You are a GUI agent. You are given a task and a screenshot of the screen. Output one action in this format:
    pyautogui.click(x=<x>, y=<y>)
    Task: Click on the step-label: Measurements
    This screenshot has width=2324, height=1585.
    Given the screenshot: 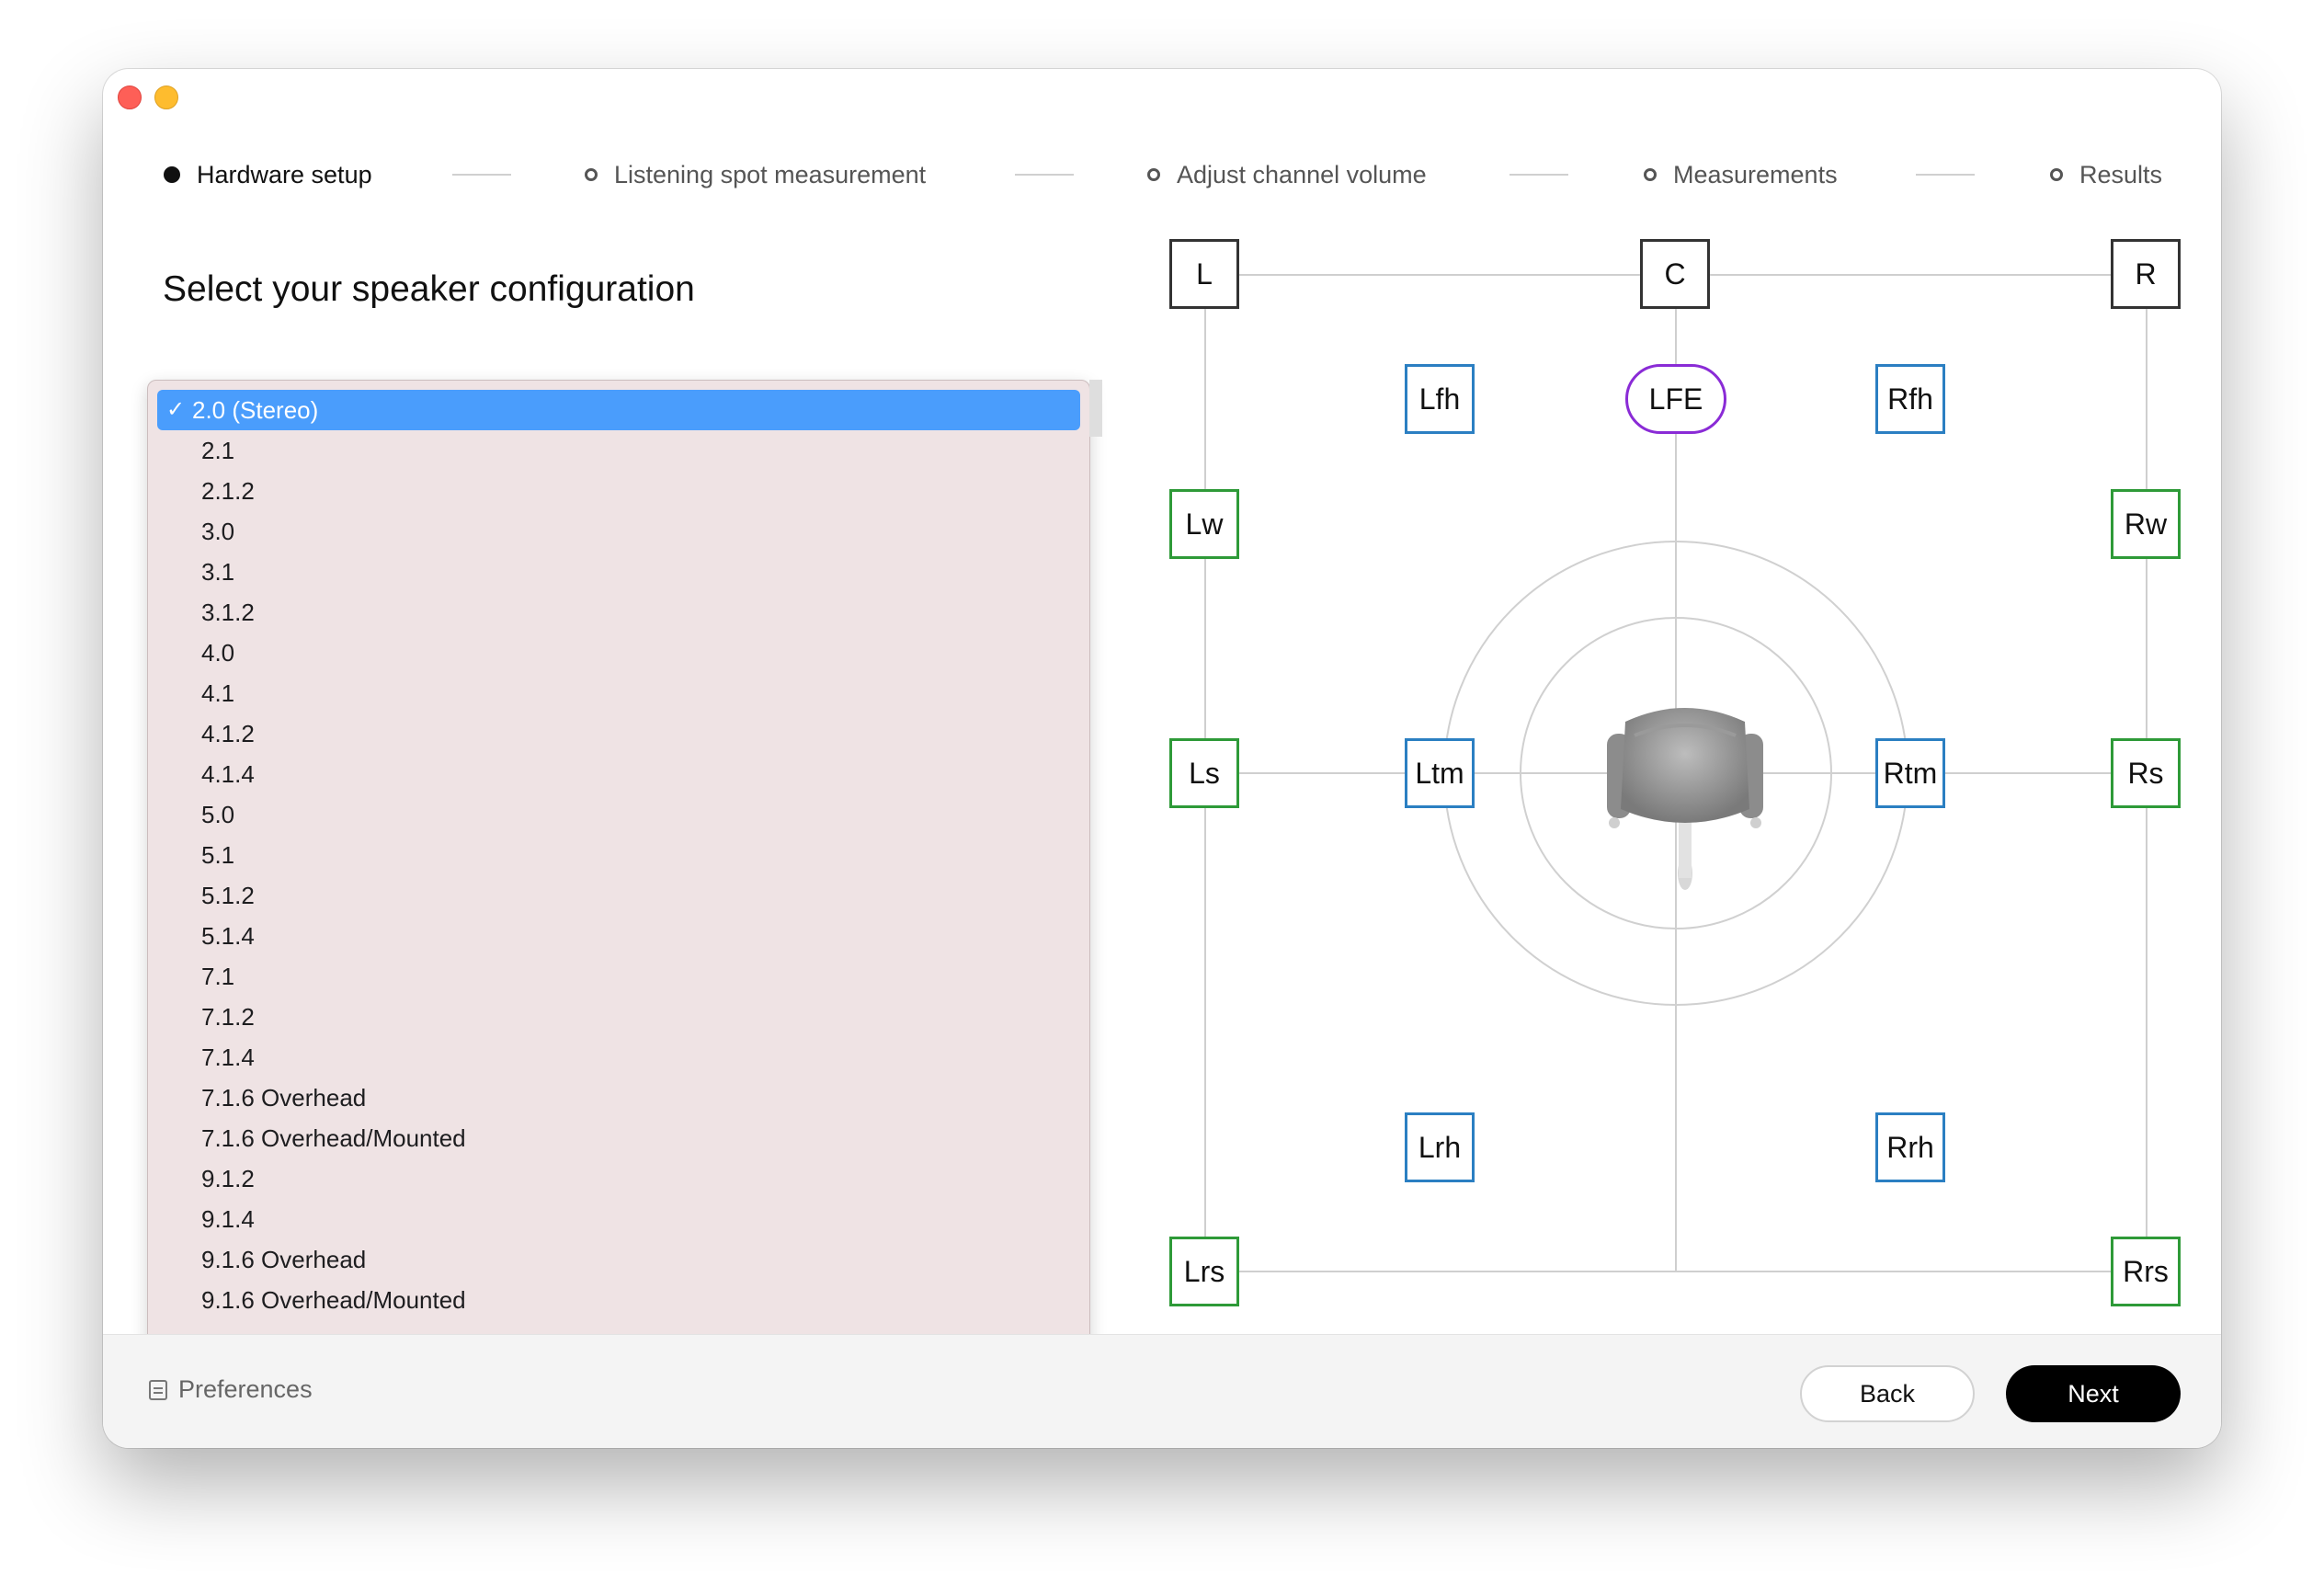 What is the action you would take?
    pyautogui.click(x=1756, y=174)
    